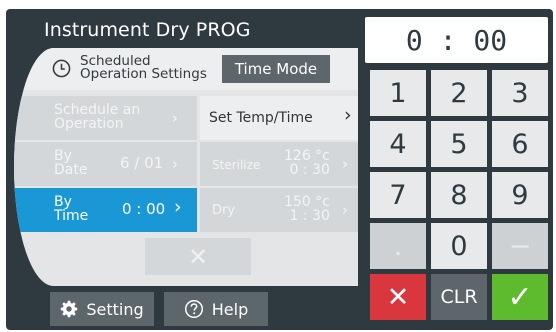 This screenshot has width=556, height=332. I want to click on key-0: 0, so click(459, 246).